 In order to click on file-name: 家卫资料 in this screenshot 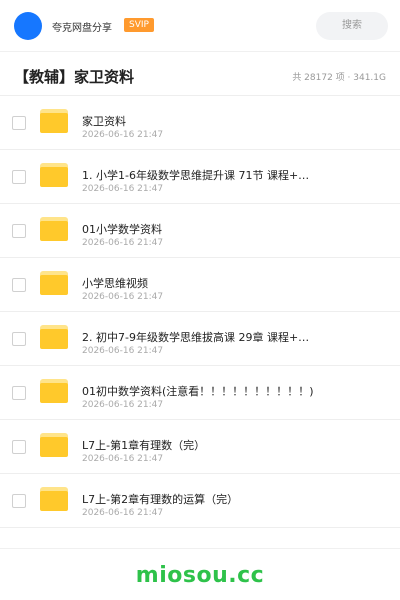, I will do `click(104, 121)`.